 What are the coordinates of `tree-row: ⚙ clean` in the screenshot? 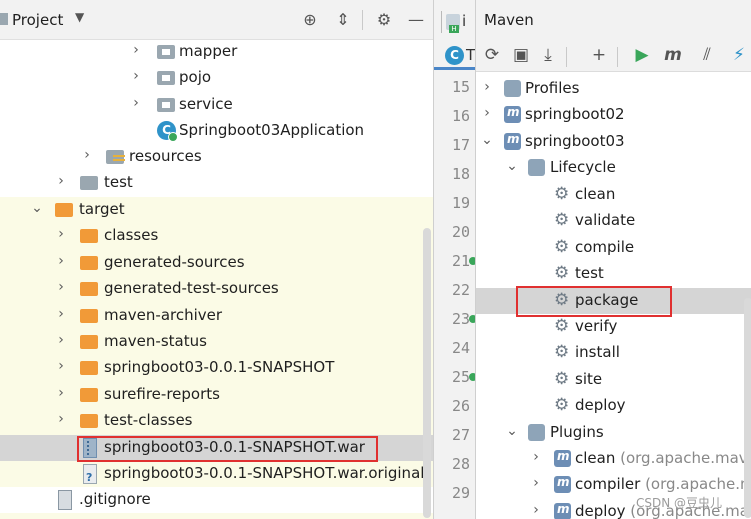 It's located at (613, 195).